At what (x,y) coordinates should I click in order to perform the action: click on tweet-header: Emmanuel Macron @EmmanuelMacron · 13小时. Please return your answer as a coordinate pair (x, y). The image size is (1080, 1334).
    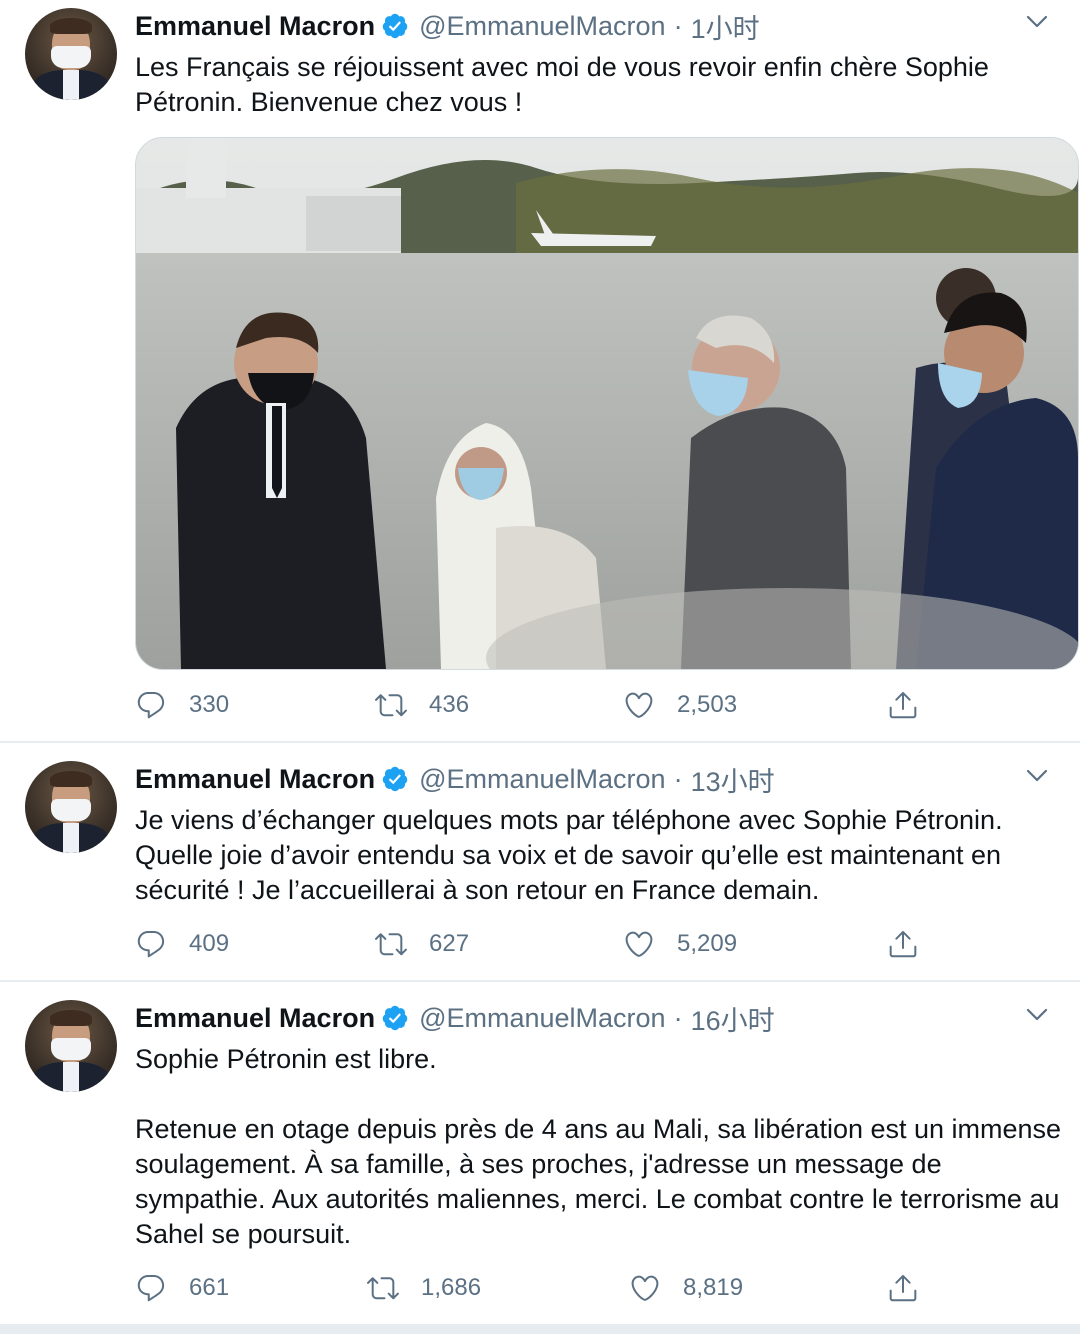
    Looking at the image, I should click on (455, 779).